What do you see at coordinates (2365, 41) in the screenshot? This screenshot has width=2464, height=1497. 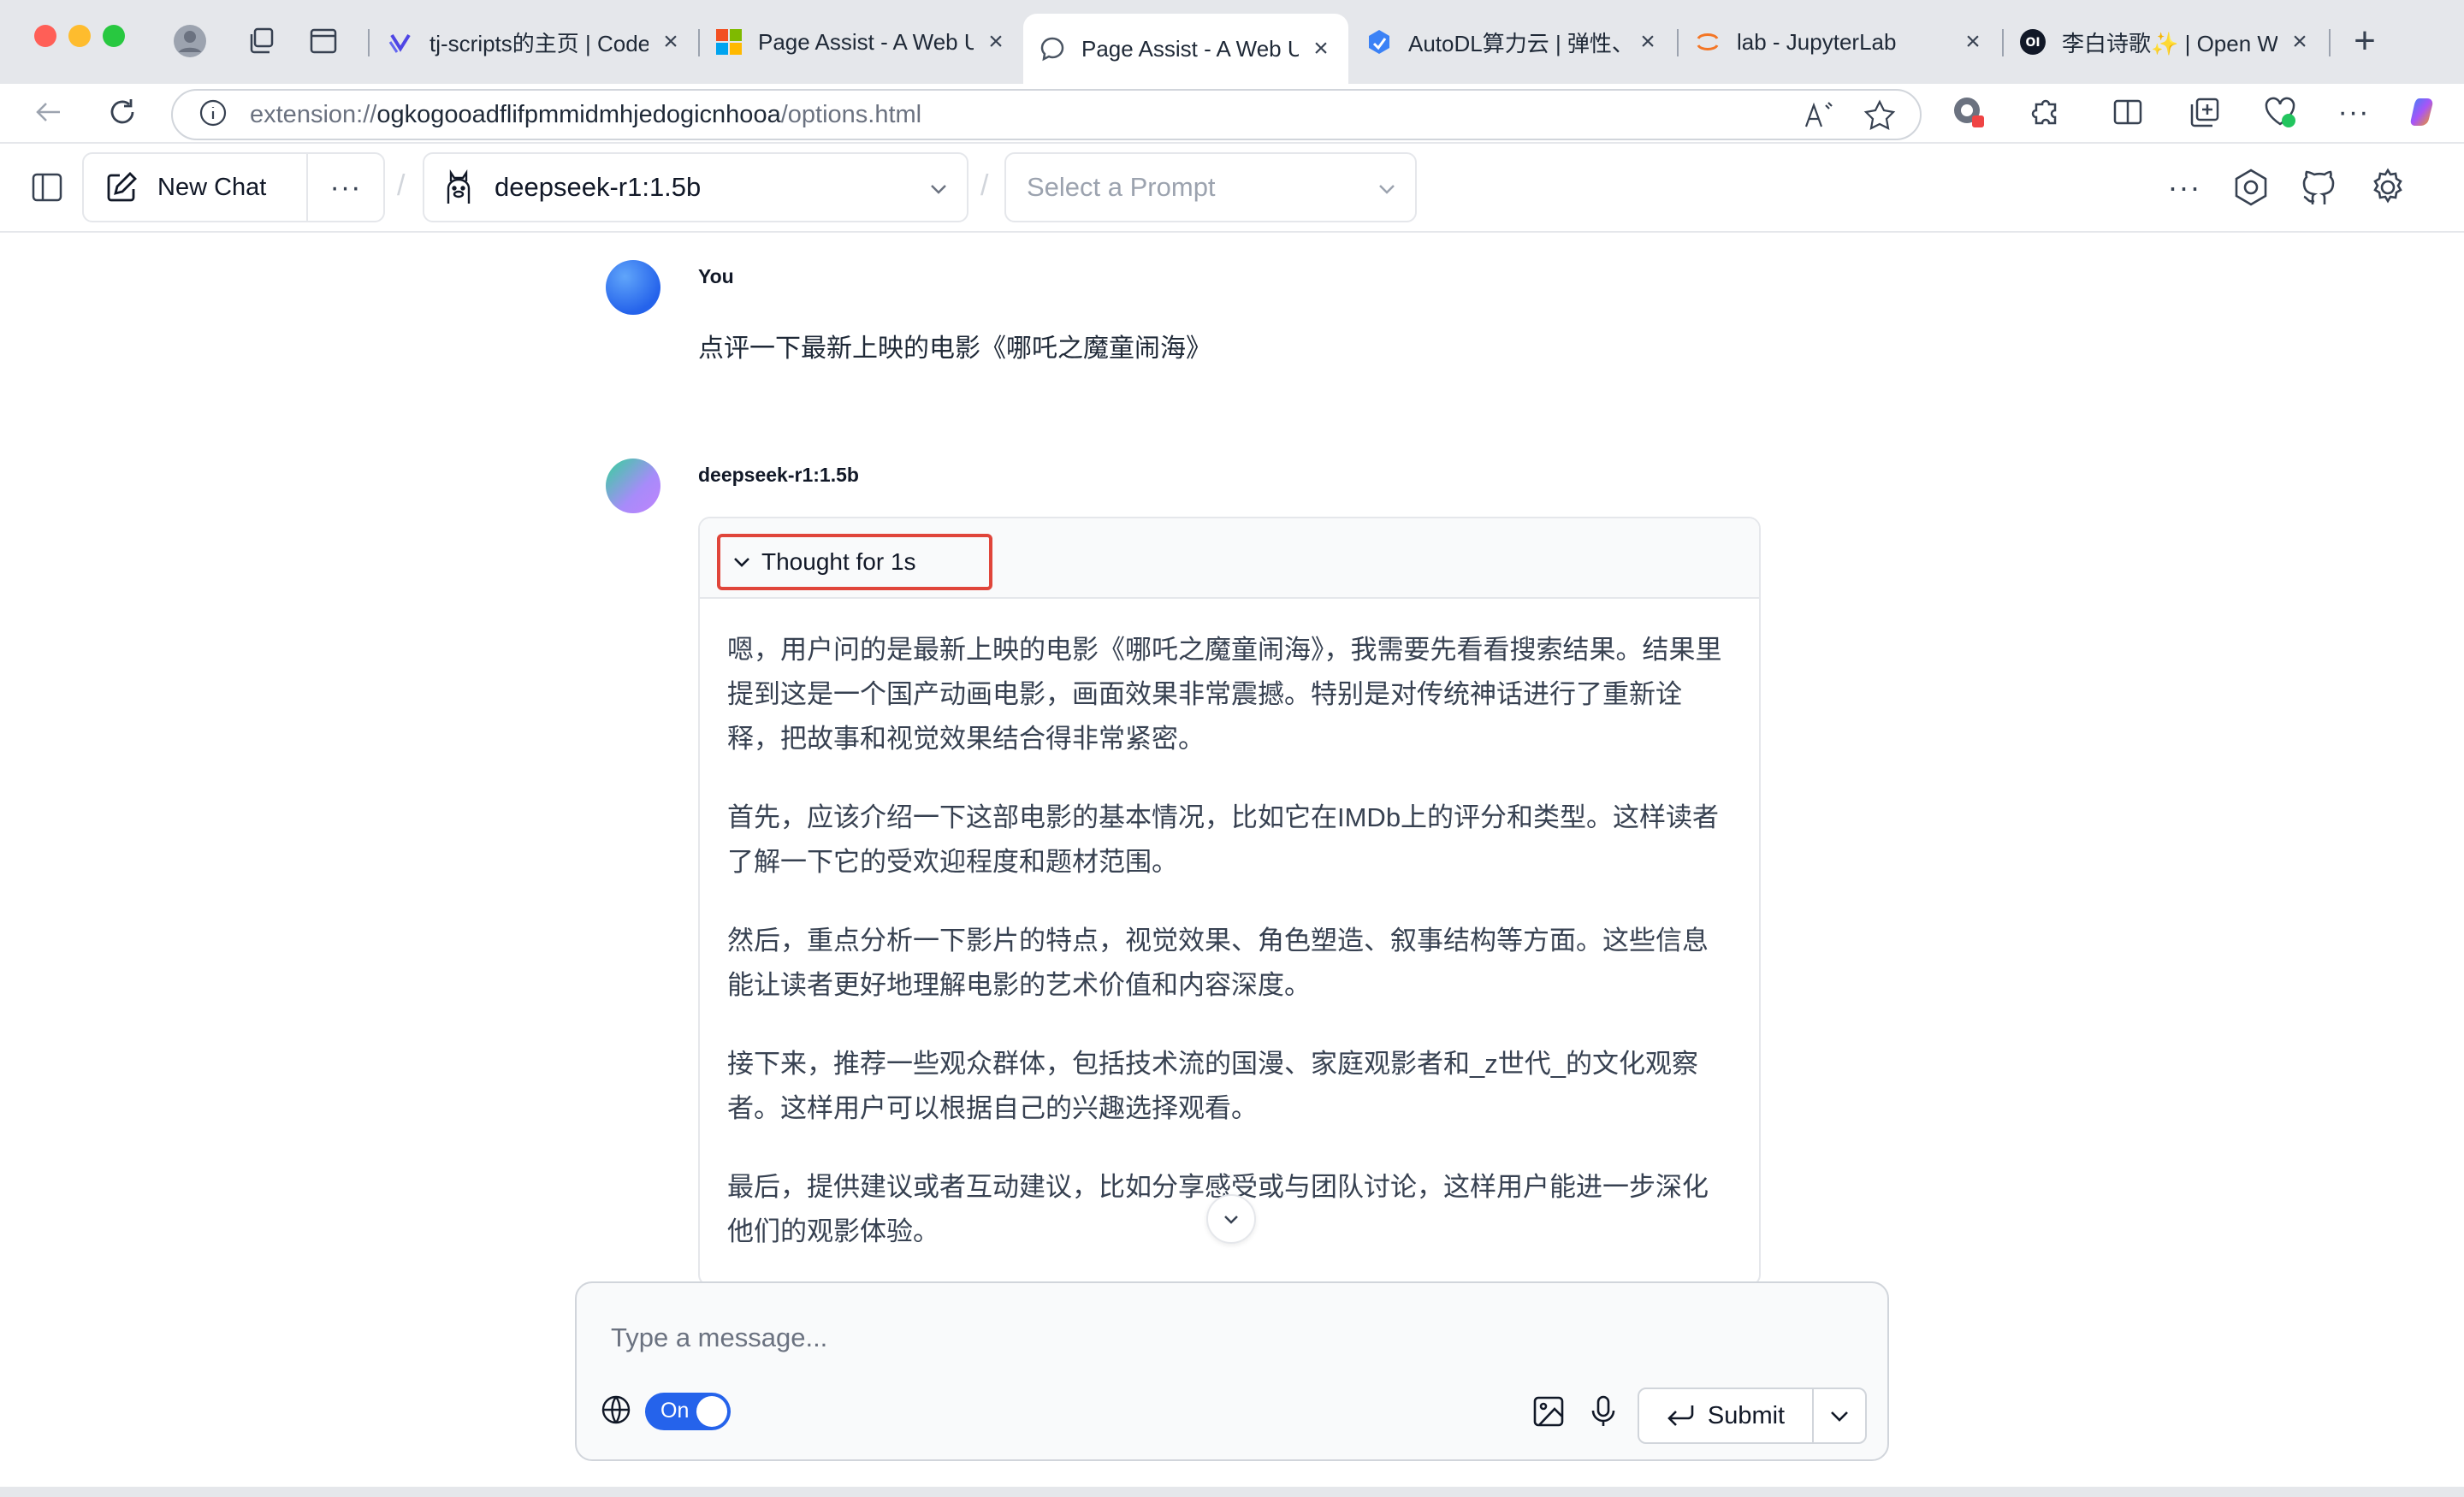 I see `new-tab-button: +` at bounding box center [2365, 41].